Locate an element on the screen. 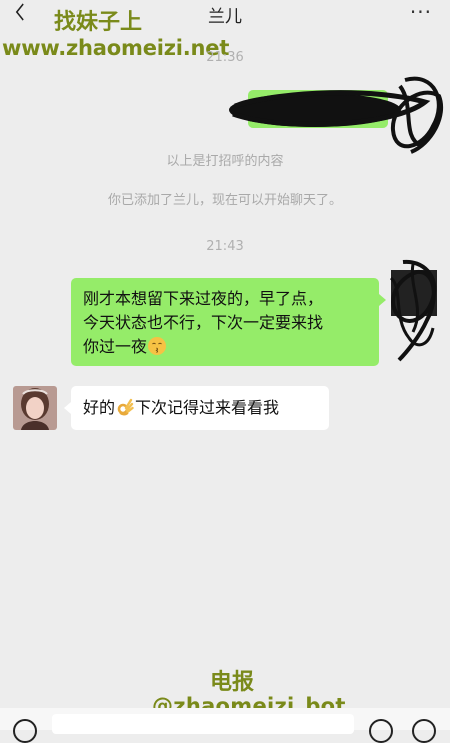 The height and width of the screenshot is (743, 450). message-sent: 刚才本想留下来过夜的，早了点， 今天状态也不行，下次一定要来找 你过一夜 is located at coordinates (225, 322).